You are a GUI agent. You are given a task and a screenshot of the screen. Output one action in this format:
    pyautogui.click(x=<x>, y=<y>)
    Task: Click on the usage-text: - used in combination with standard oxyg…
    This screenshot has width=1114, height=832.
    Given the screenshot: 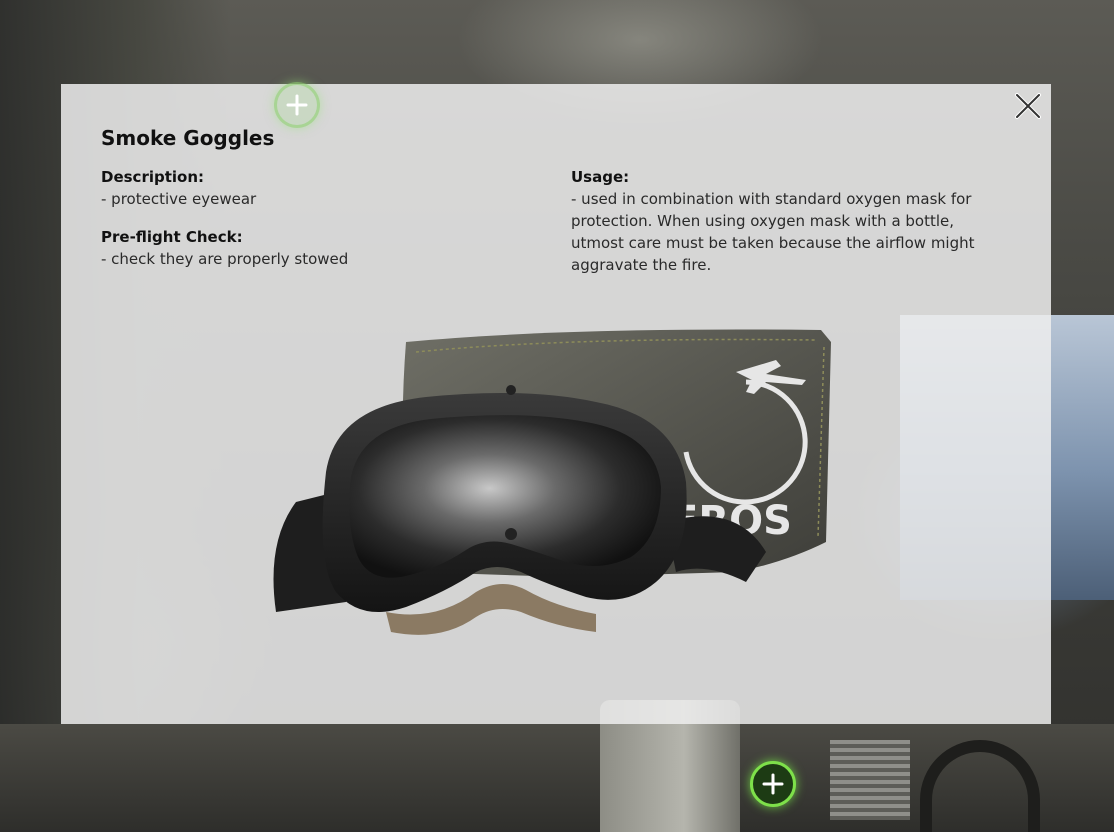 What is the action you would take?
    pyautogui.click(x=773, y=232)
    